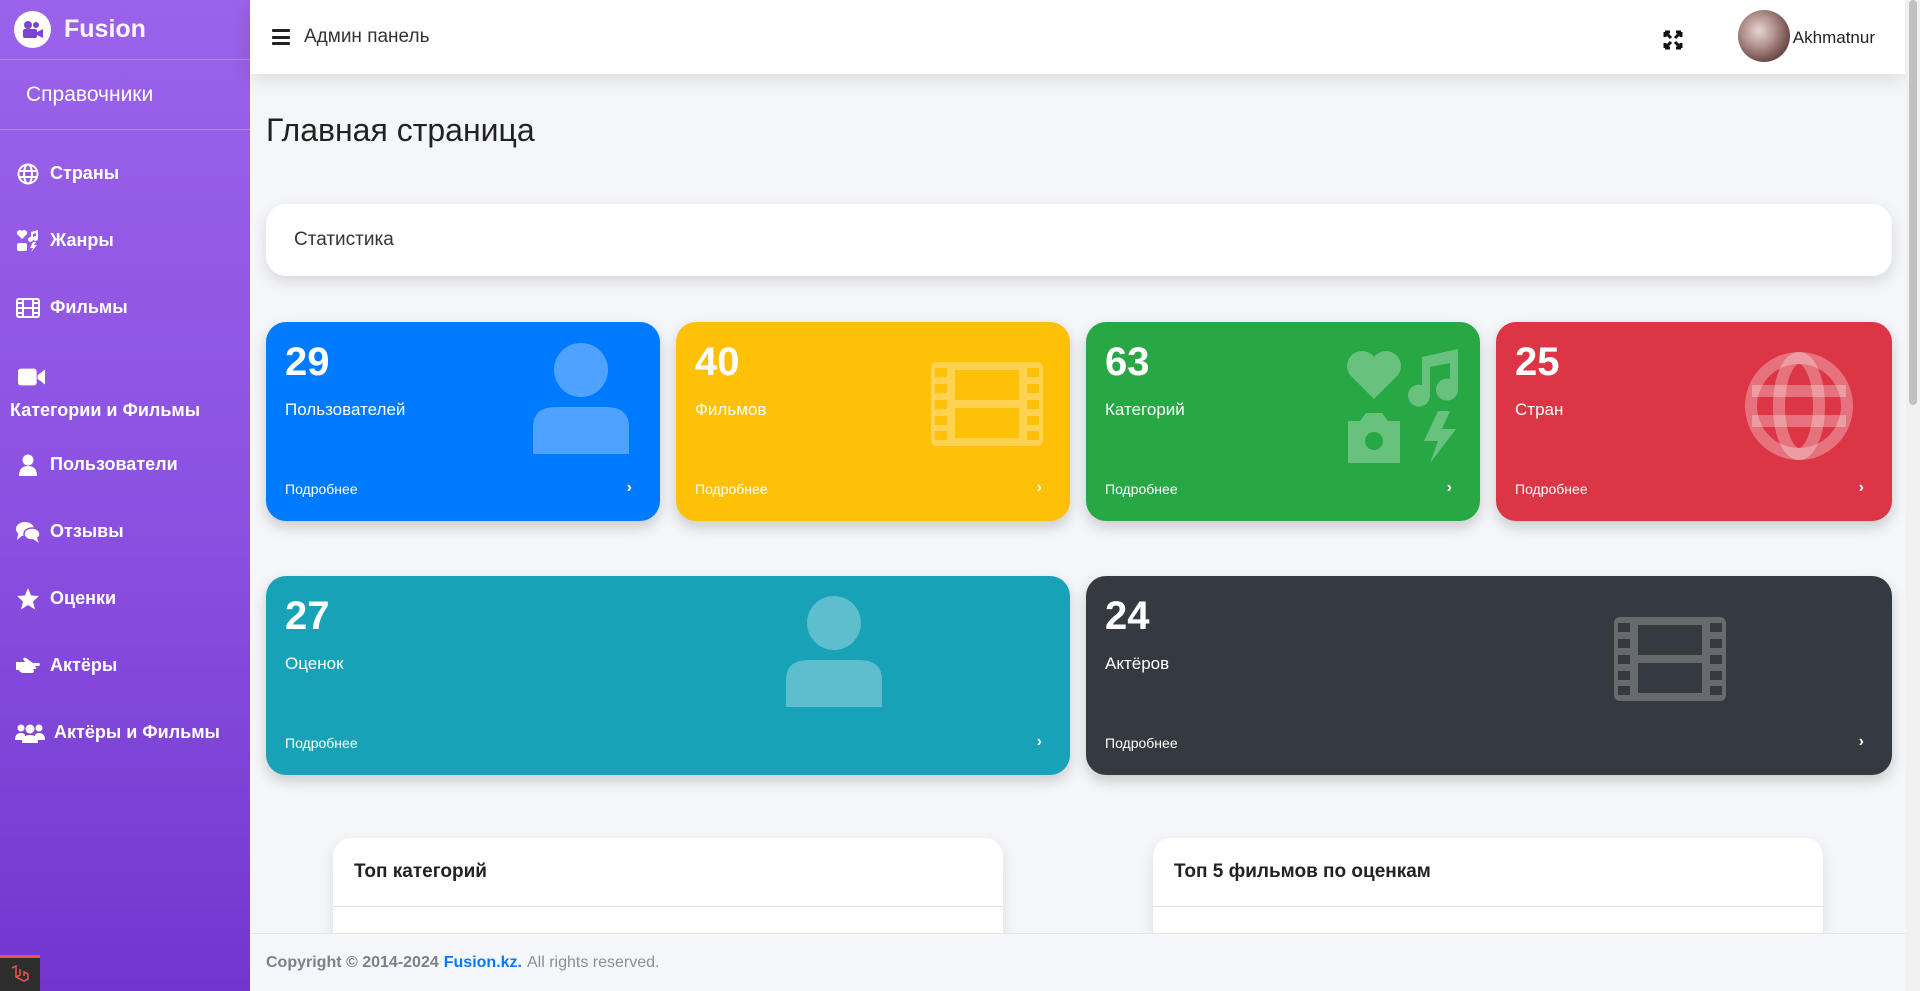 The image size is (1920, 991). Describe the element at coordinates (105, 409) in the screenshot. I see `sidebar-item-label: Категории и Фильмы` at that location.